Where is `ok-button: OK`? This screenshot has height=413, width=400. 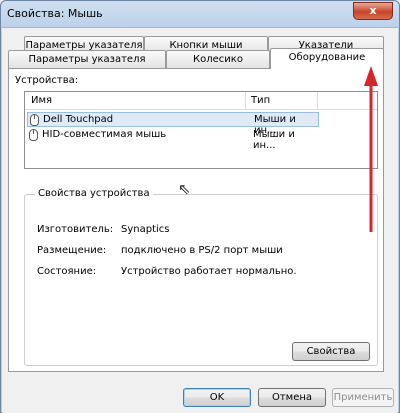
ok-button: OK is located at coordinates (217, 397).